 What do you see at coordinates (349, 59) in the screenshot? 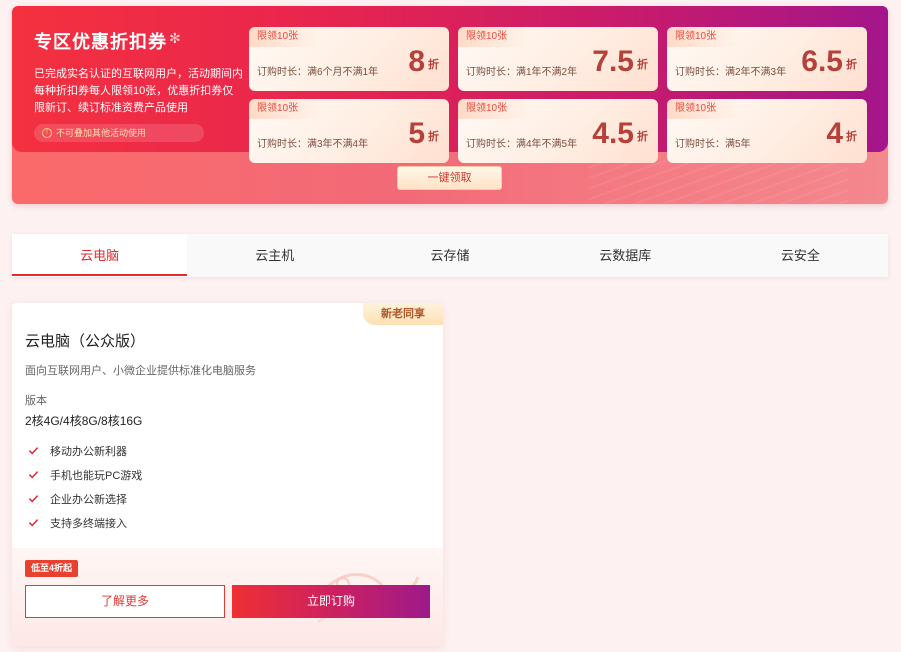
I see `coupon-card: 限领10张 订购时长：满6个月不满1年 8折` at bounding box center [349, 59].